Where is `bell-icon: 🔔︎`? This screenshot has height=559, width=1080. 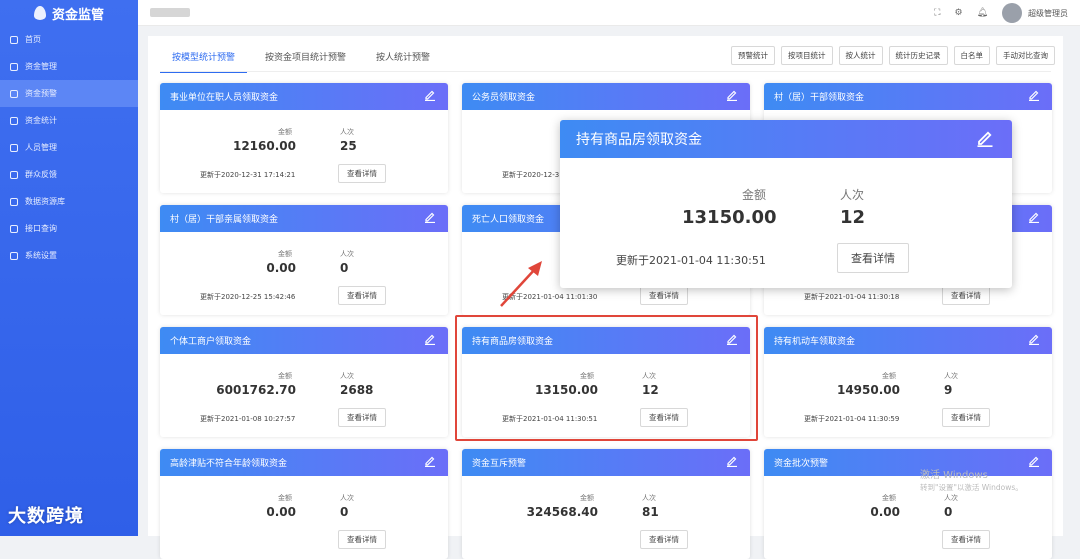
bell-icon: 🔔︎ is located at coordinates (982, 13).